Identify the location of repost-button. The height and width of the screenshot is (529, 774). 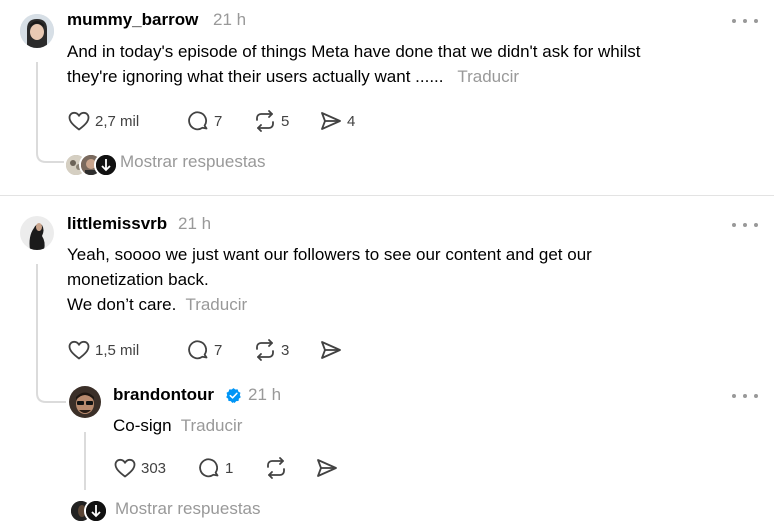
(276, 468).